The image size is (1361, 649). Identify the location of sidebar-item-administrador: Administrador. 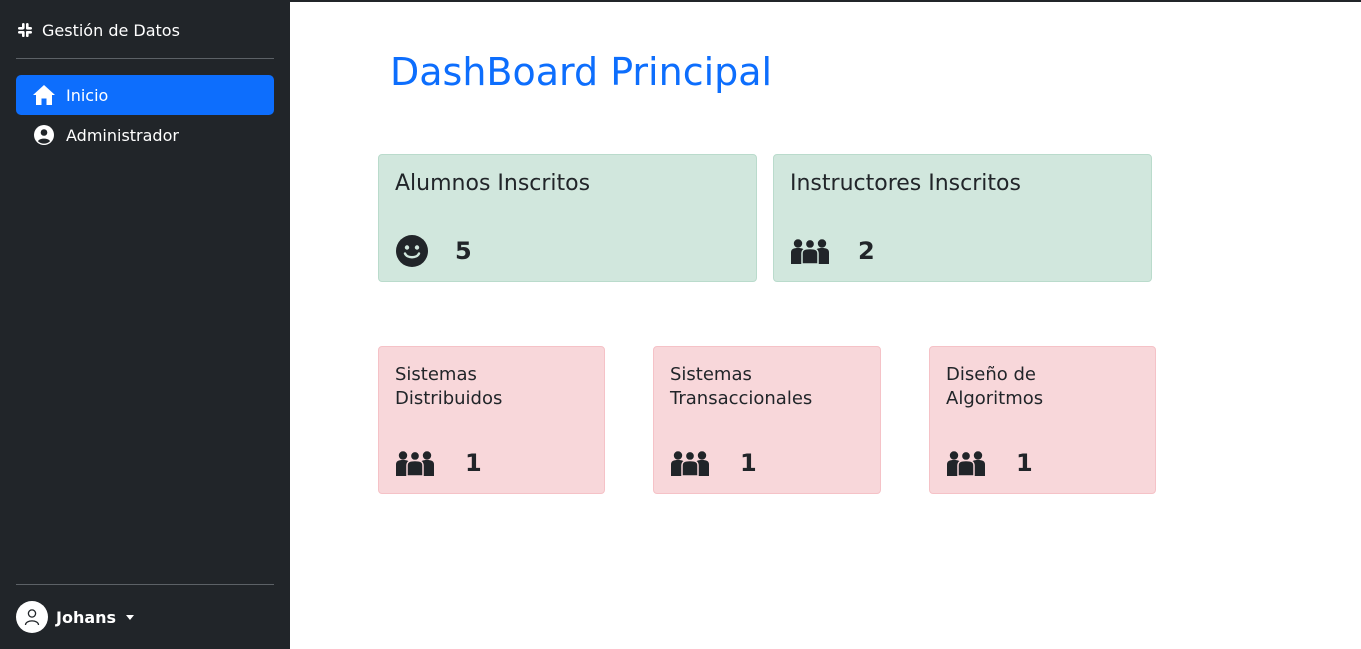
(145, 135).